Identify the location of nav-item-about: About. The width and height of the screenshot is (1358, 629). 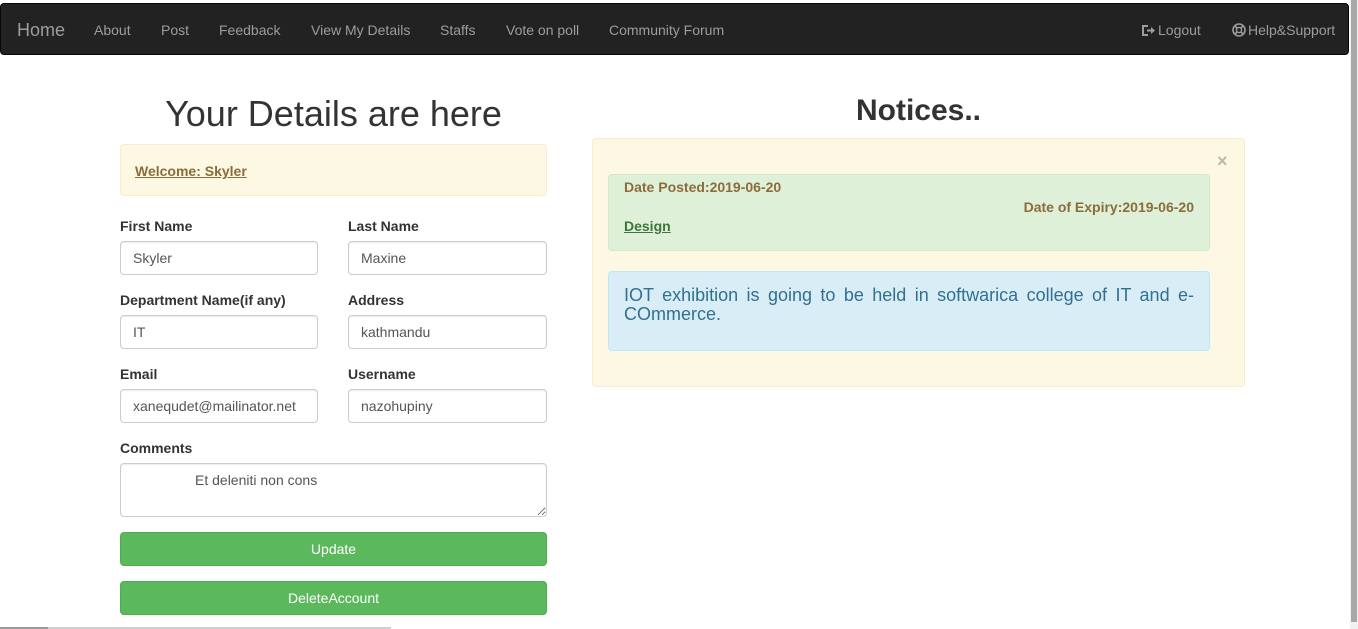
(112, 30).